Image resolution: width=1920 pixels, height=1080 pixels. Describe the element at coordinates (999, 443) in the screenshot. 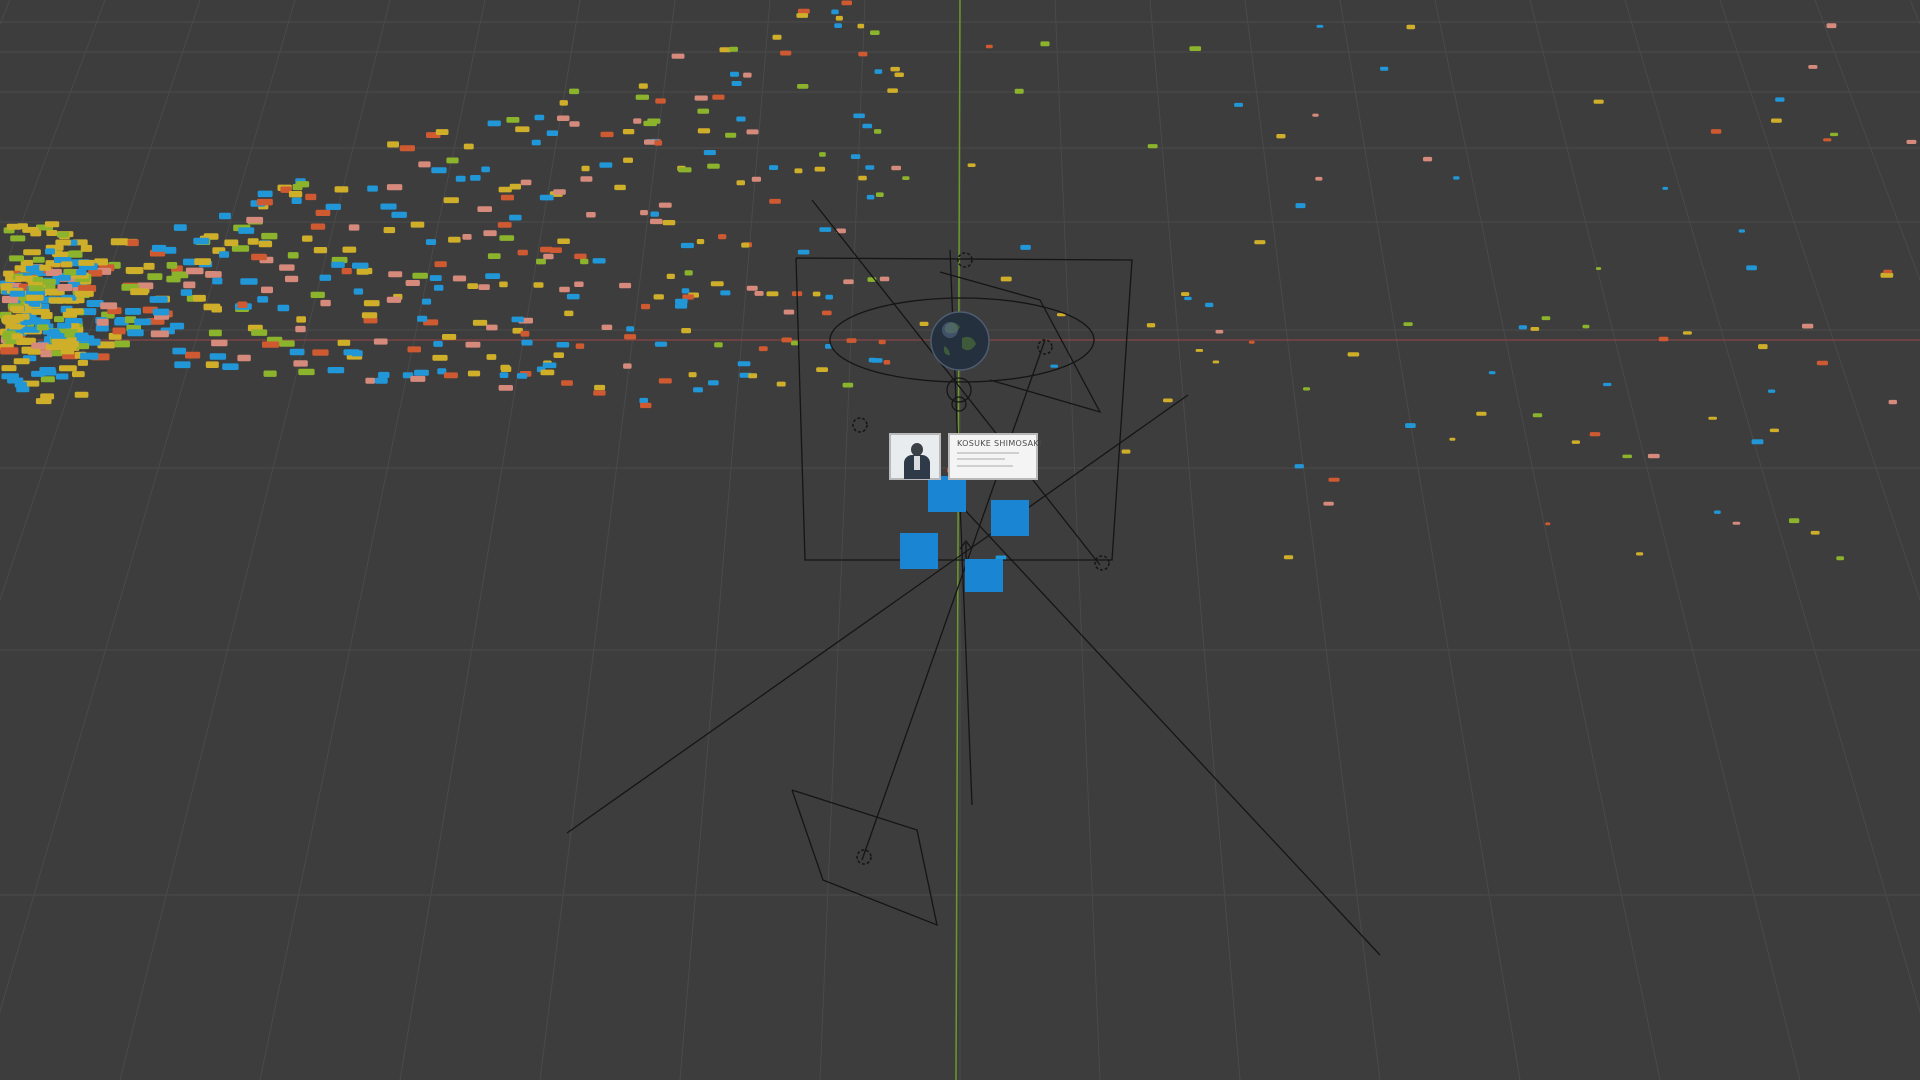

I see `profile-name: KOSUKE SHIMOSAKI` at that location.